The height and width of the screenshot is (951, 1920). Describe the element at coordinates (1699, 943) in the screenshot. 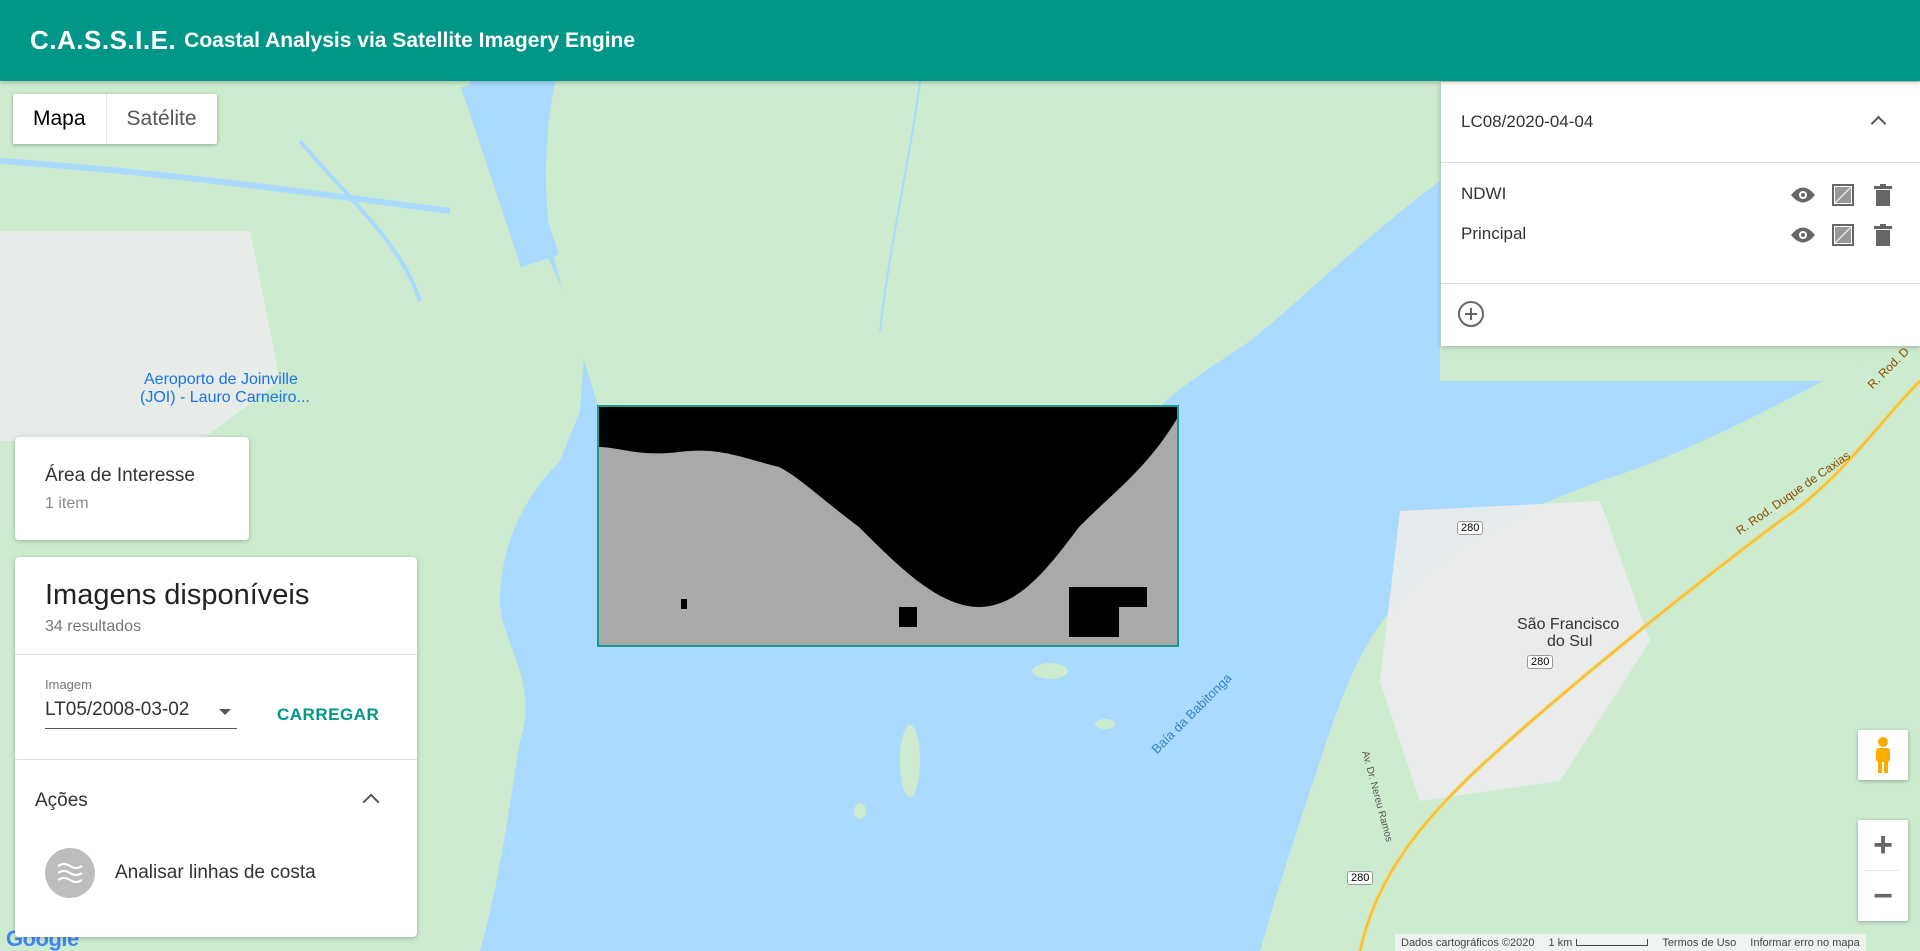

I see `terms-link: Termos de Uso` at that location.